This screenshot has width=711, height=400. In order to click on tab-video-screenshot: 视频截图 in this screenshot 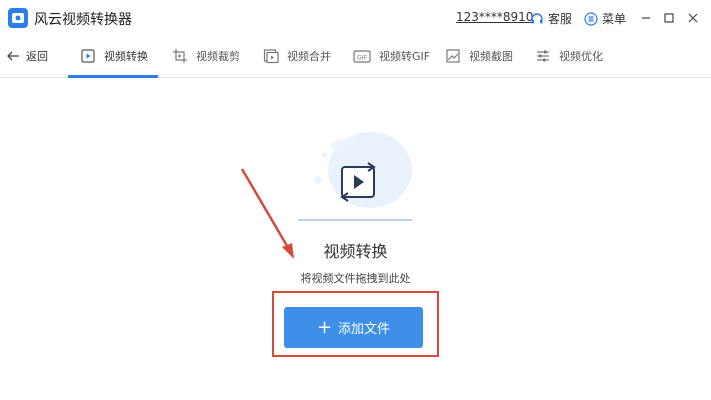, I will do `click(479, 56)`.